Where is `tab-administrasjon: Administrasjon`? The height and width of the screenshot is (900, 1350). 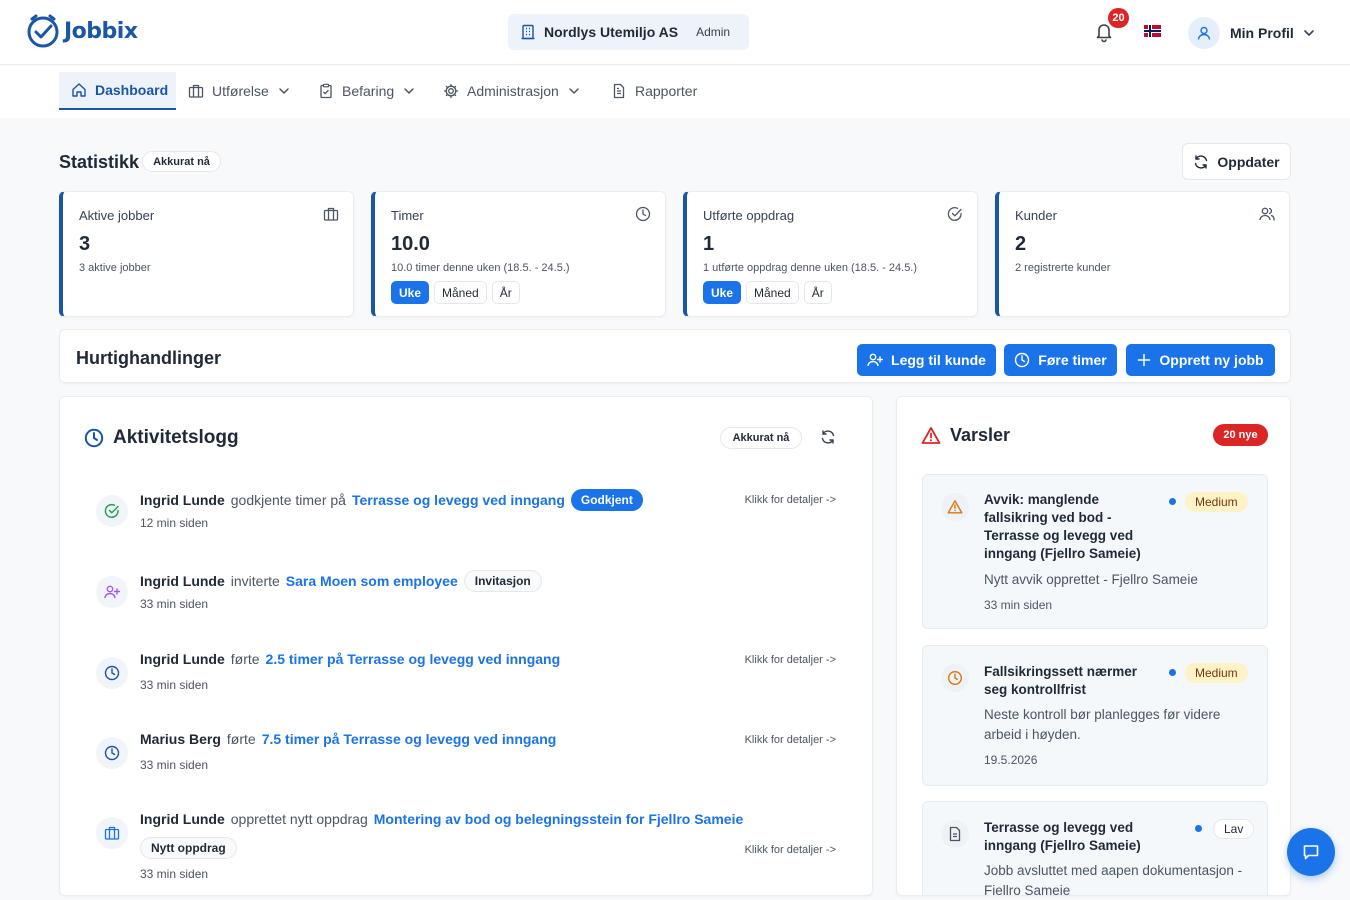
tab-administrasjon: Administrasjon is located at coordinates (512, 91).